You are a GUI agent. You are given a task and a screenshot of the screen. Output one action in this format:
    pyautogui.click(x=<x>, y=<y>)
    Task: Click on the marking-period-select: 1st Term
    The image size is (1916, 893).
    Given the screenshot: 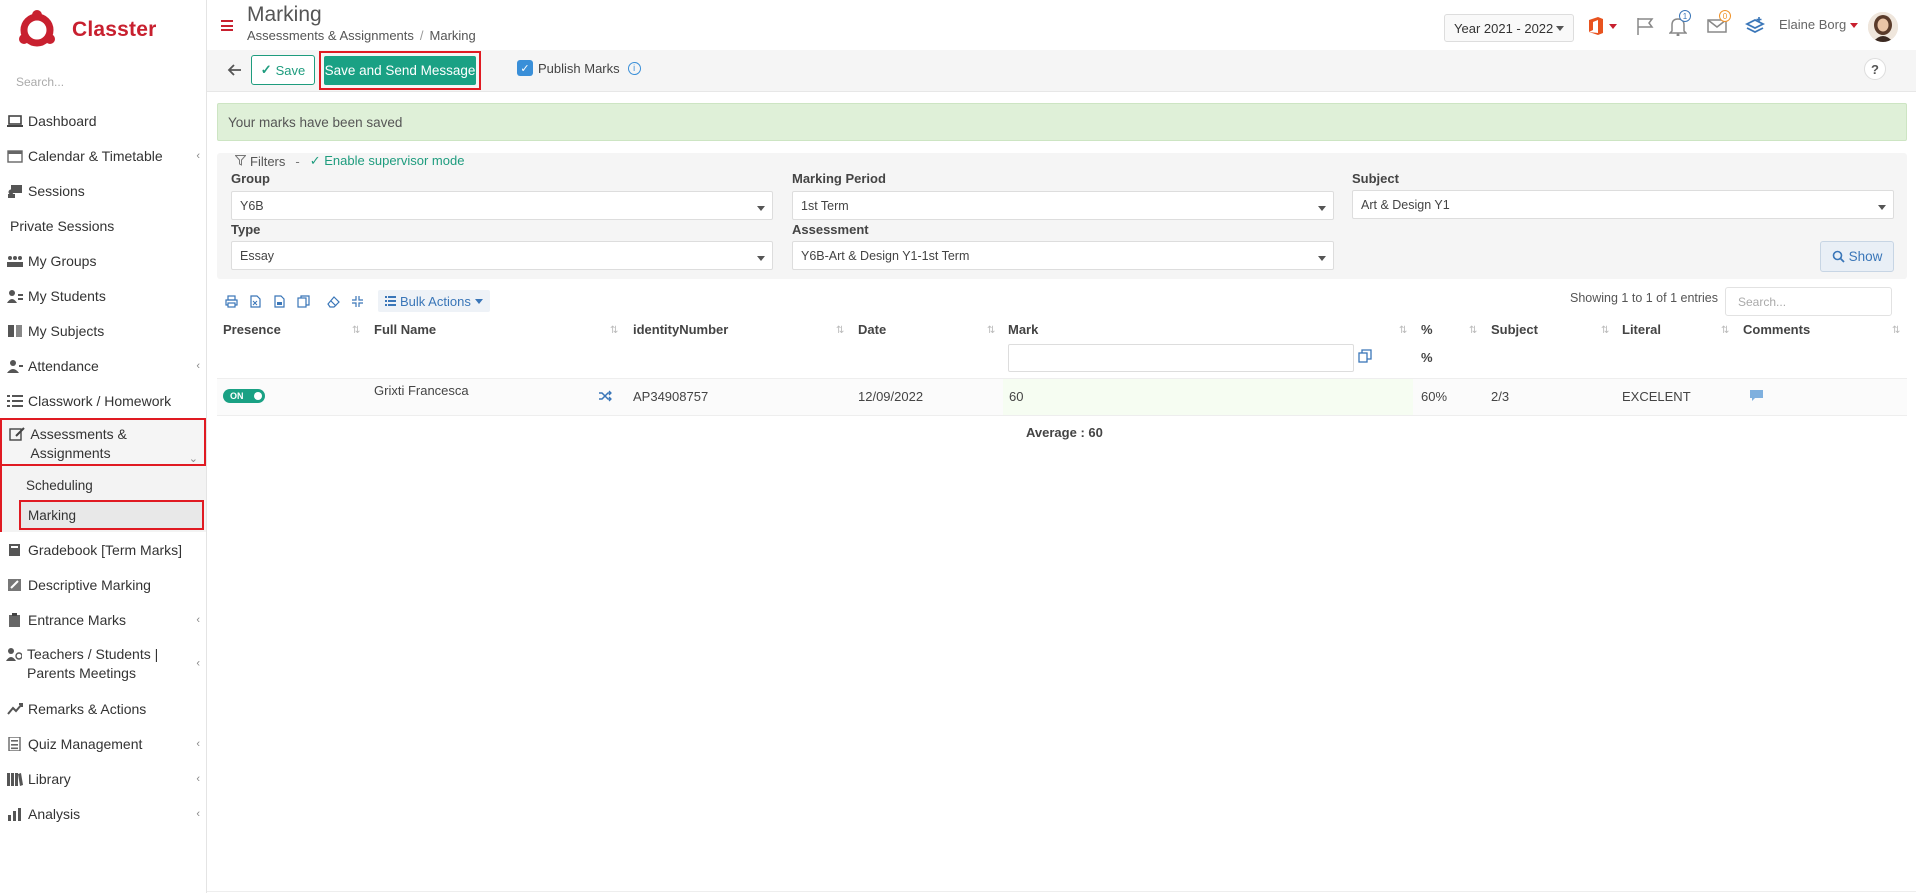 What is the action you would take?
    pyautogui.click(x=1063, y=205)
    